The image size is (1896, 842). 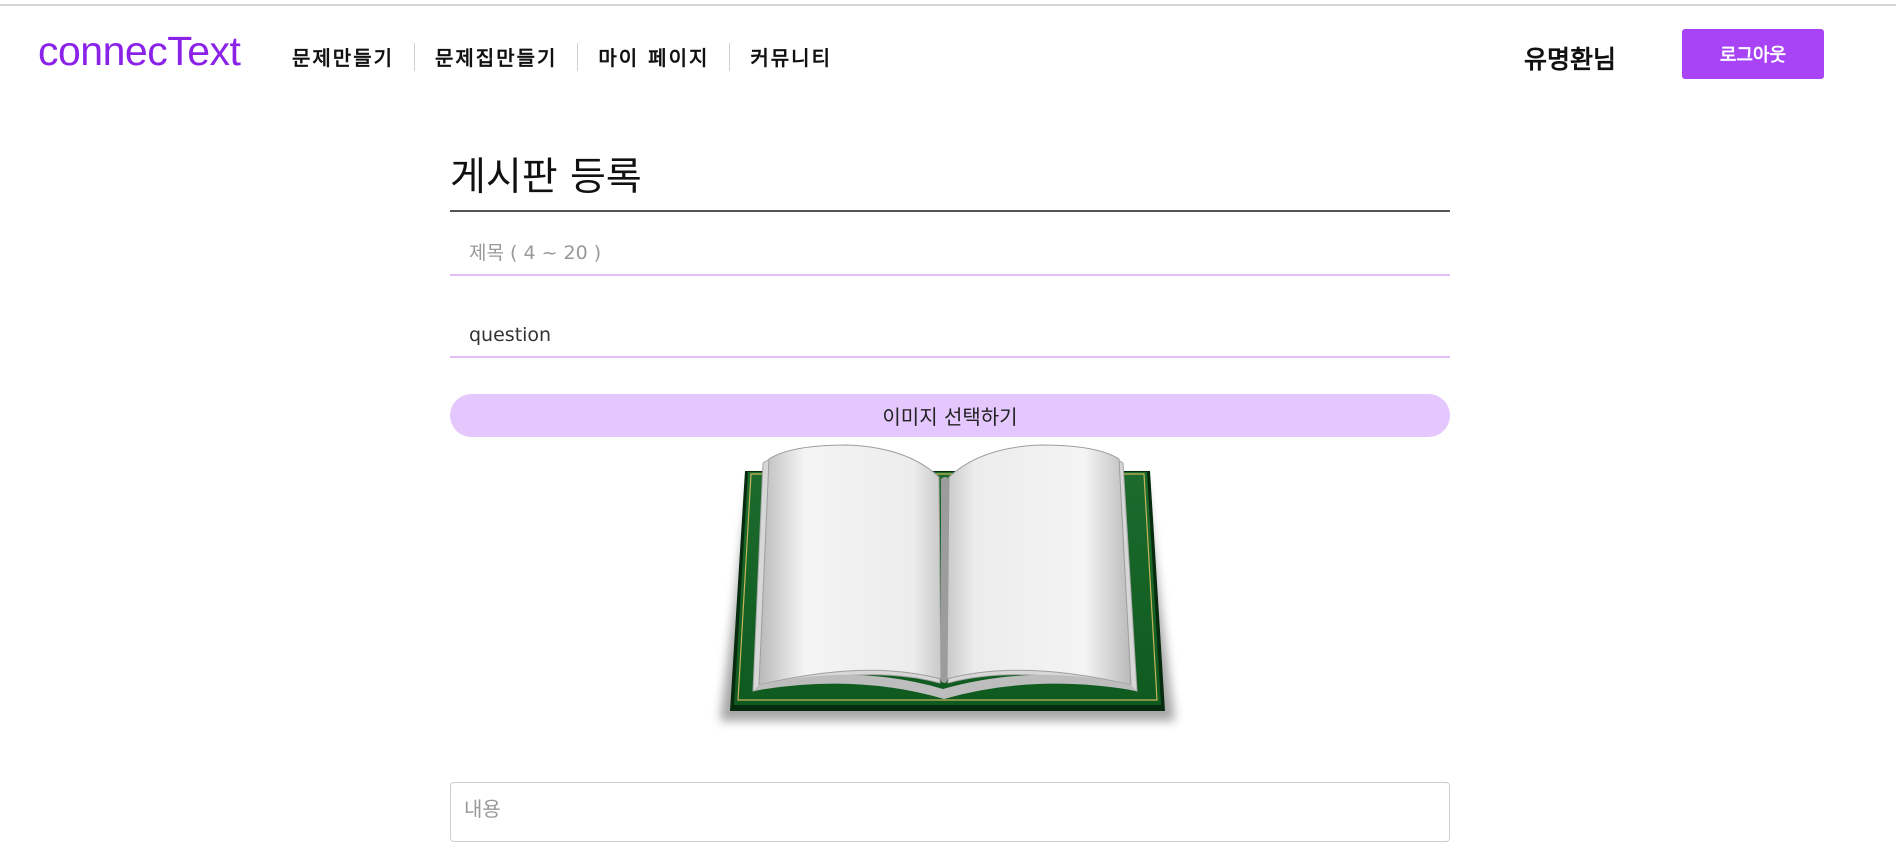 I want to click on content-textarea, so click(x=950, y=812).